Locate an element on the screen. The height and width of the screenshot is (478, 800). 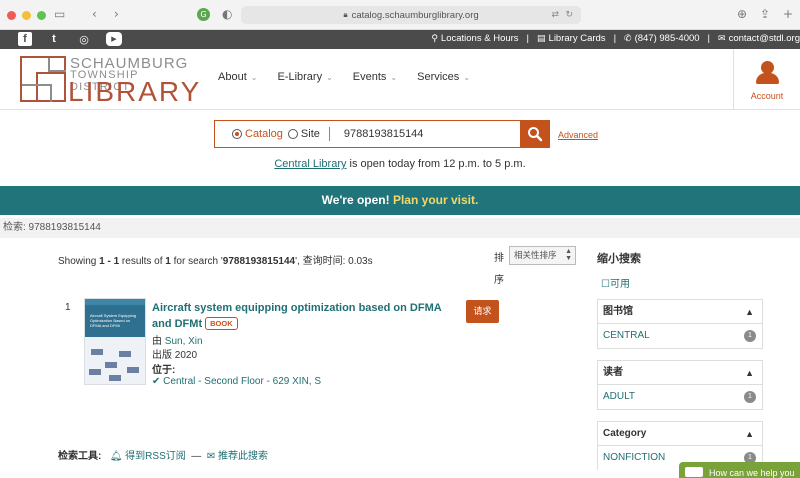
social-links: f t ◎ ▶ is located at coordinates (70, 39).